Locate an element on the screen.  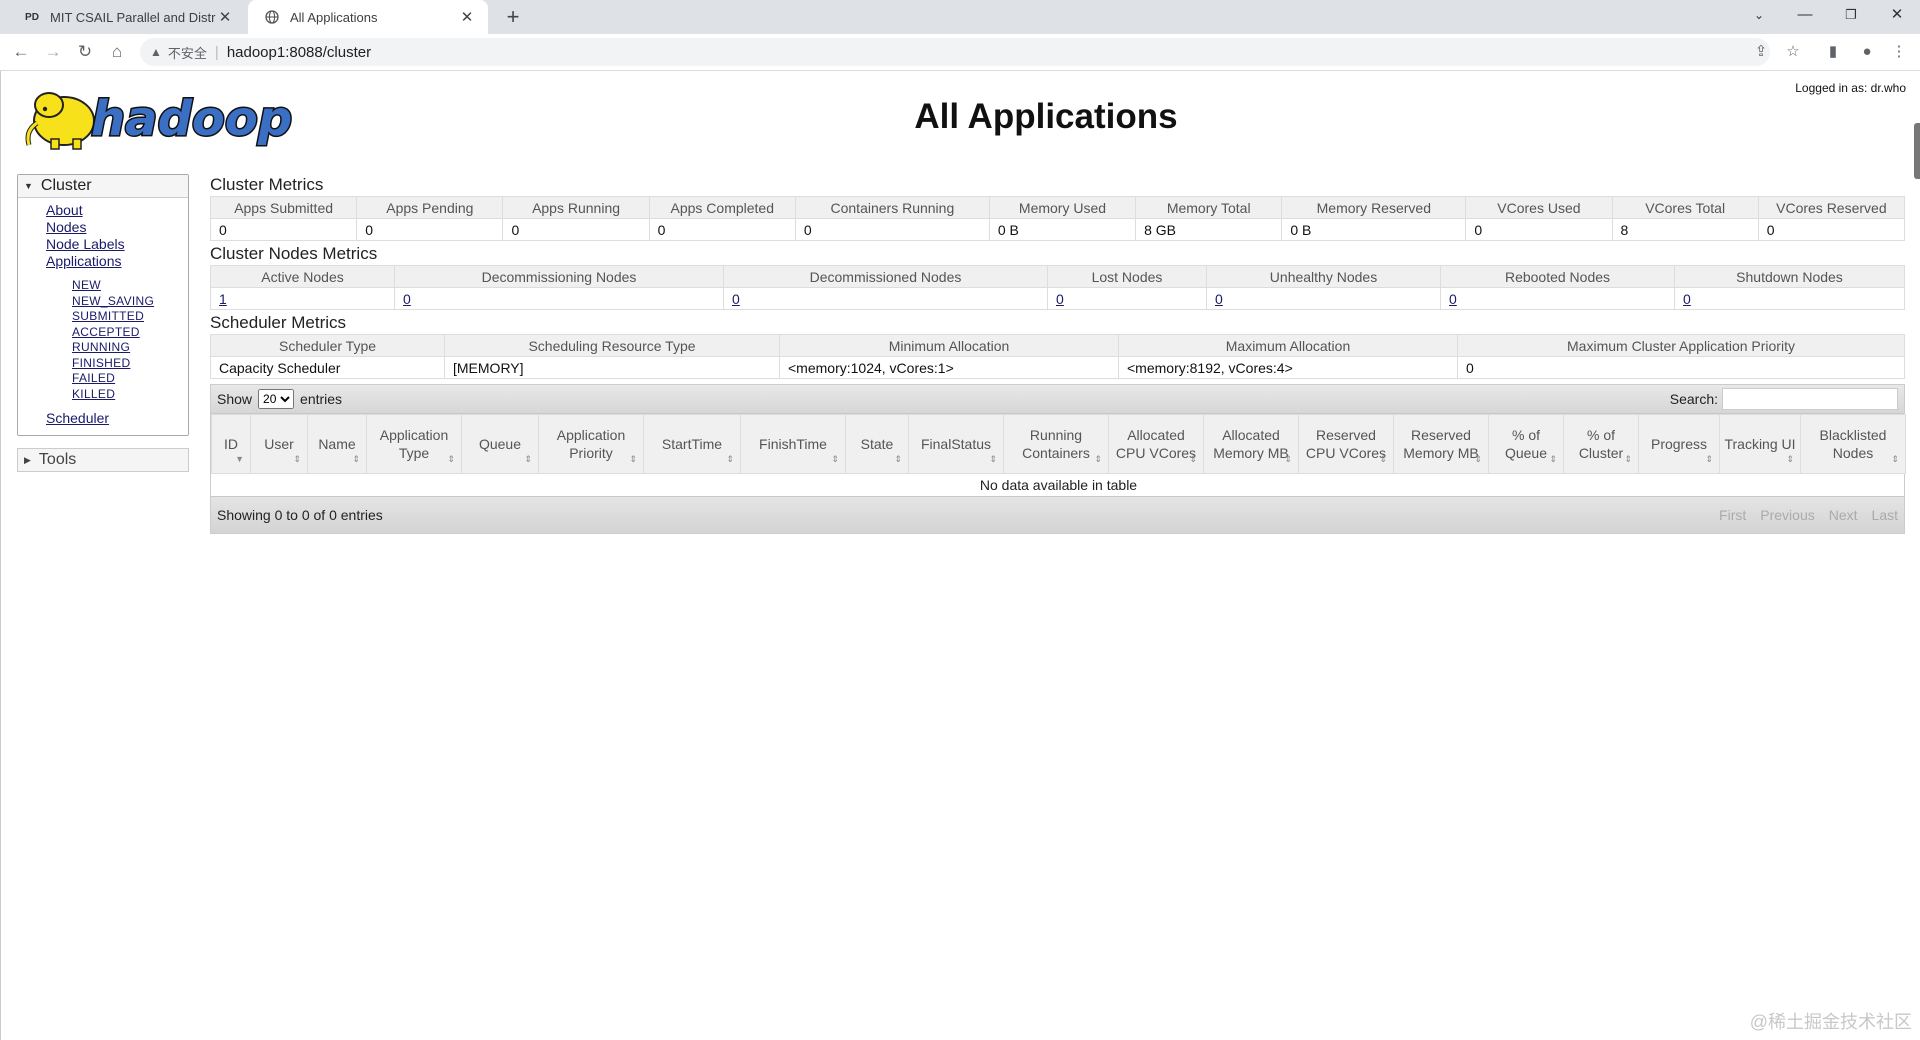
column-header: Lost Nodes is located at coordinates (1127, 276).